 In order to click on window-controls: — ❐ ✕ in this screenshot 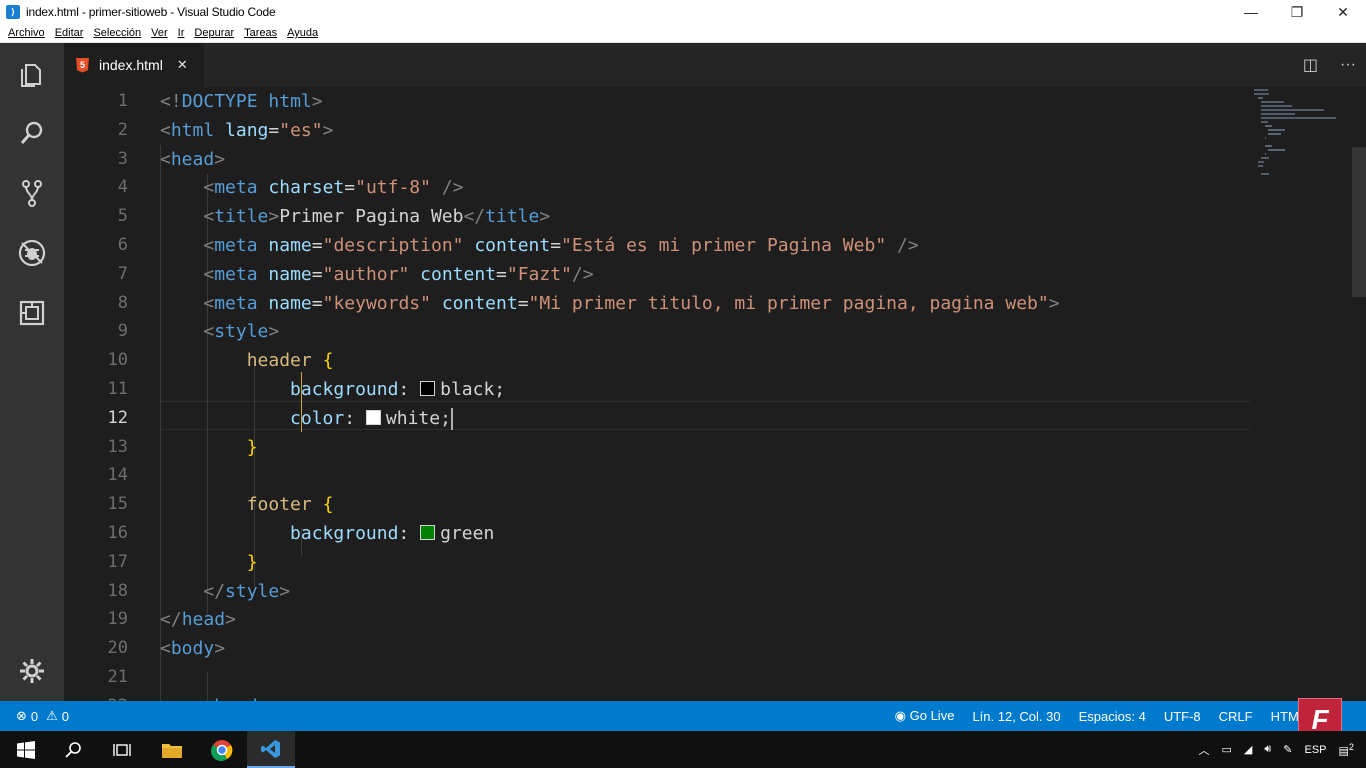, I will do `click(1297, 12)`.